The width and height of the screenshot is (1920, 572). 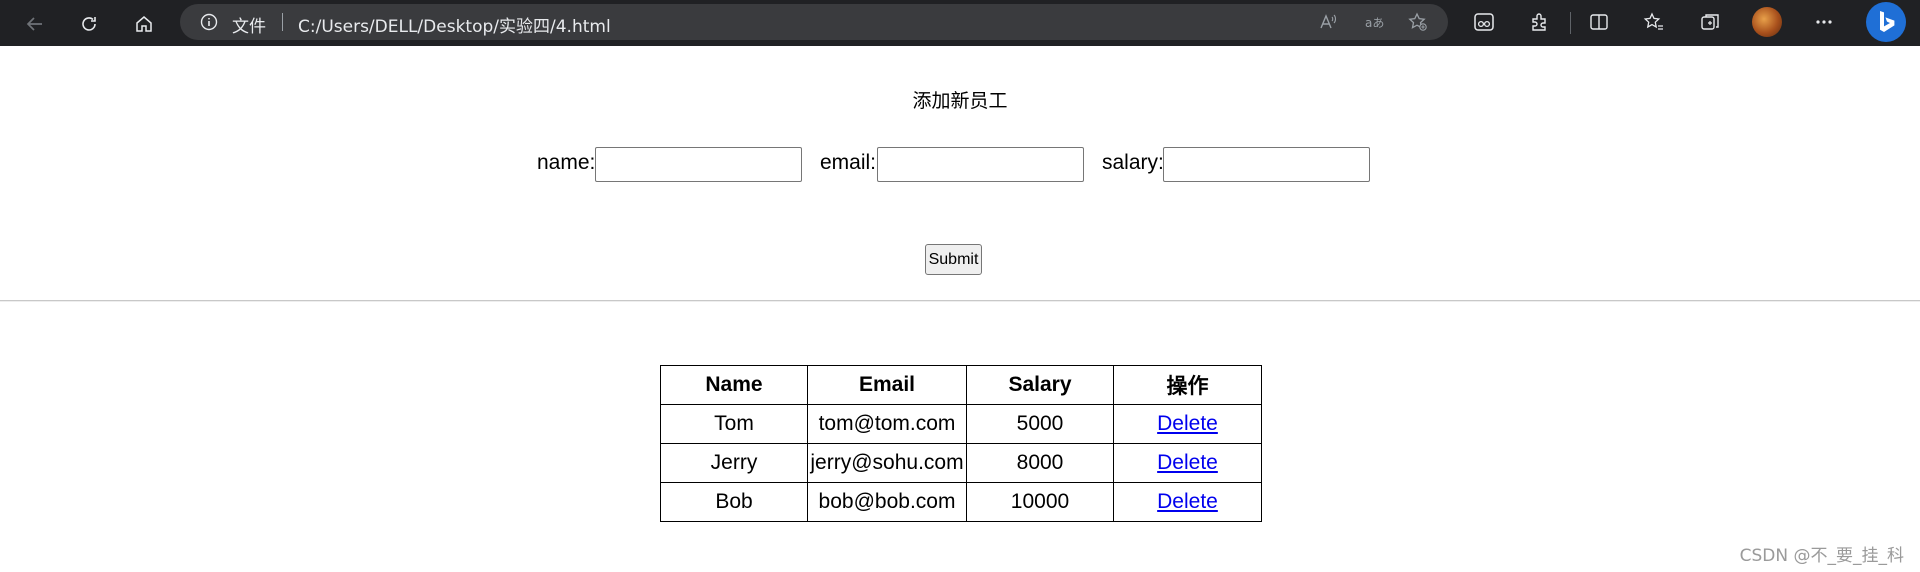 I want to click on home-button, so click(x=144, y=24).